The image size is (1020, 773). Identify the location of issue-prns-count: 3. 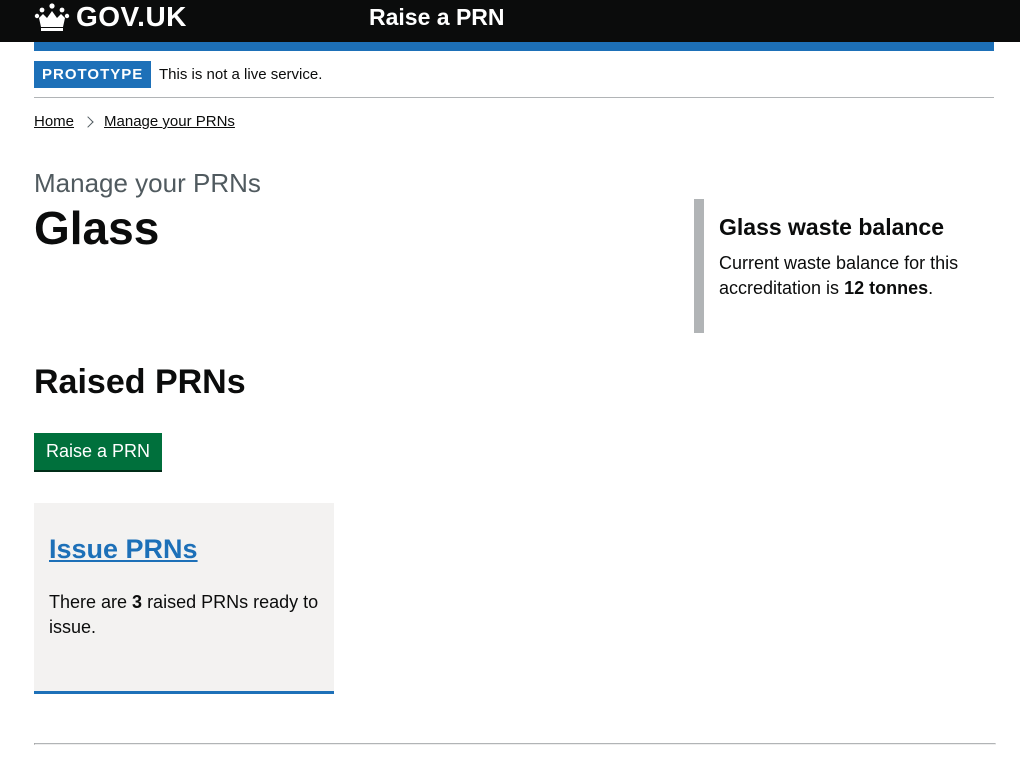
(137, 602).